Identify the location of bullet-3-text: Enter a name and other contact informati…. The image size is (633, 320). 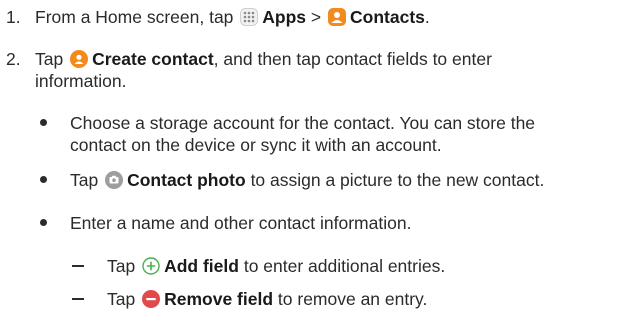
(241, 223).